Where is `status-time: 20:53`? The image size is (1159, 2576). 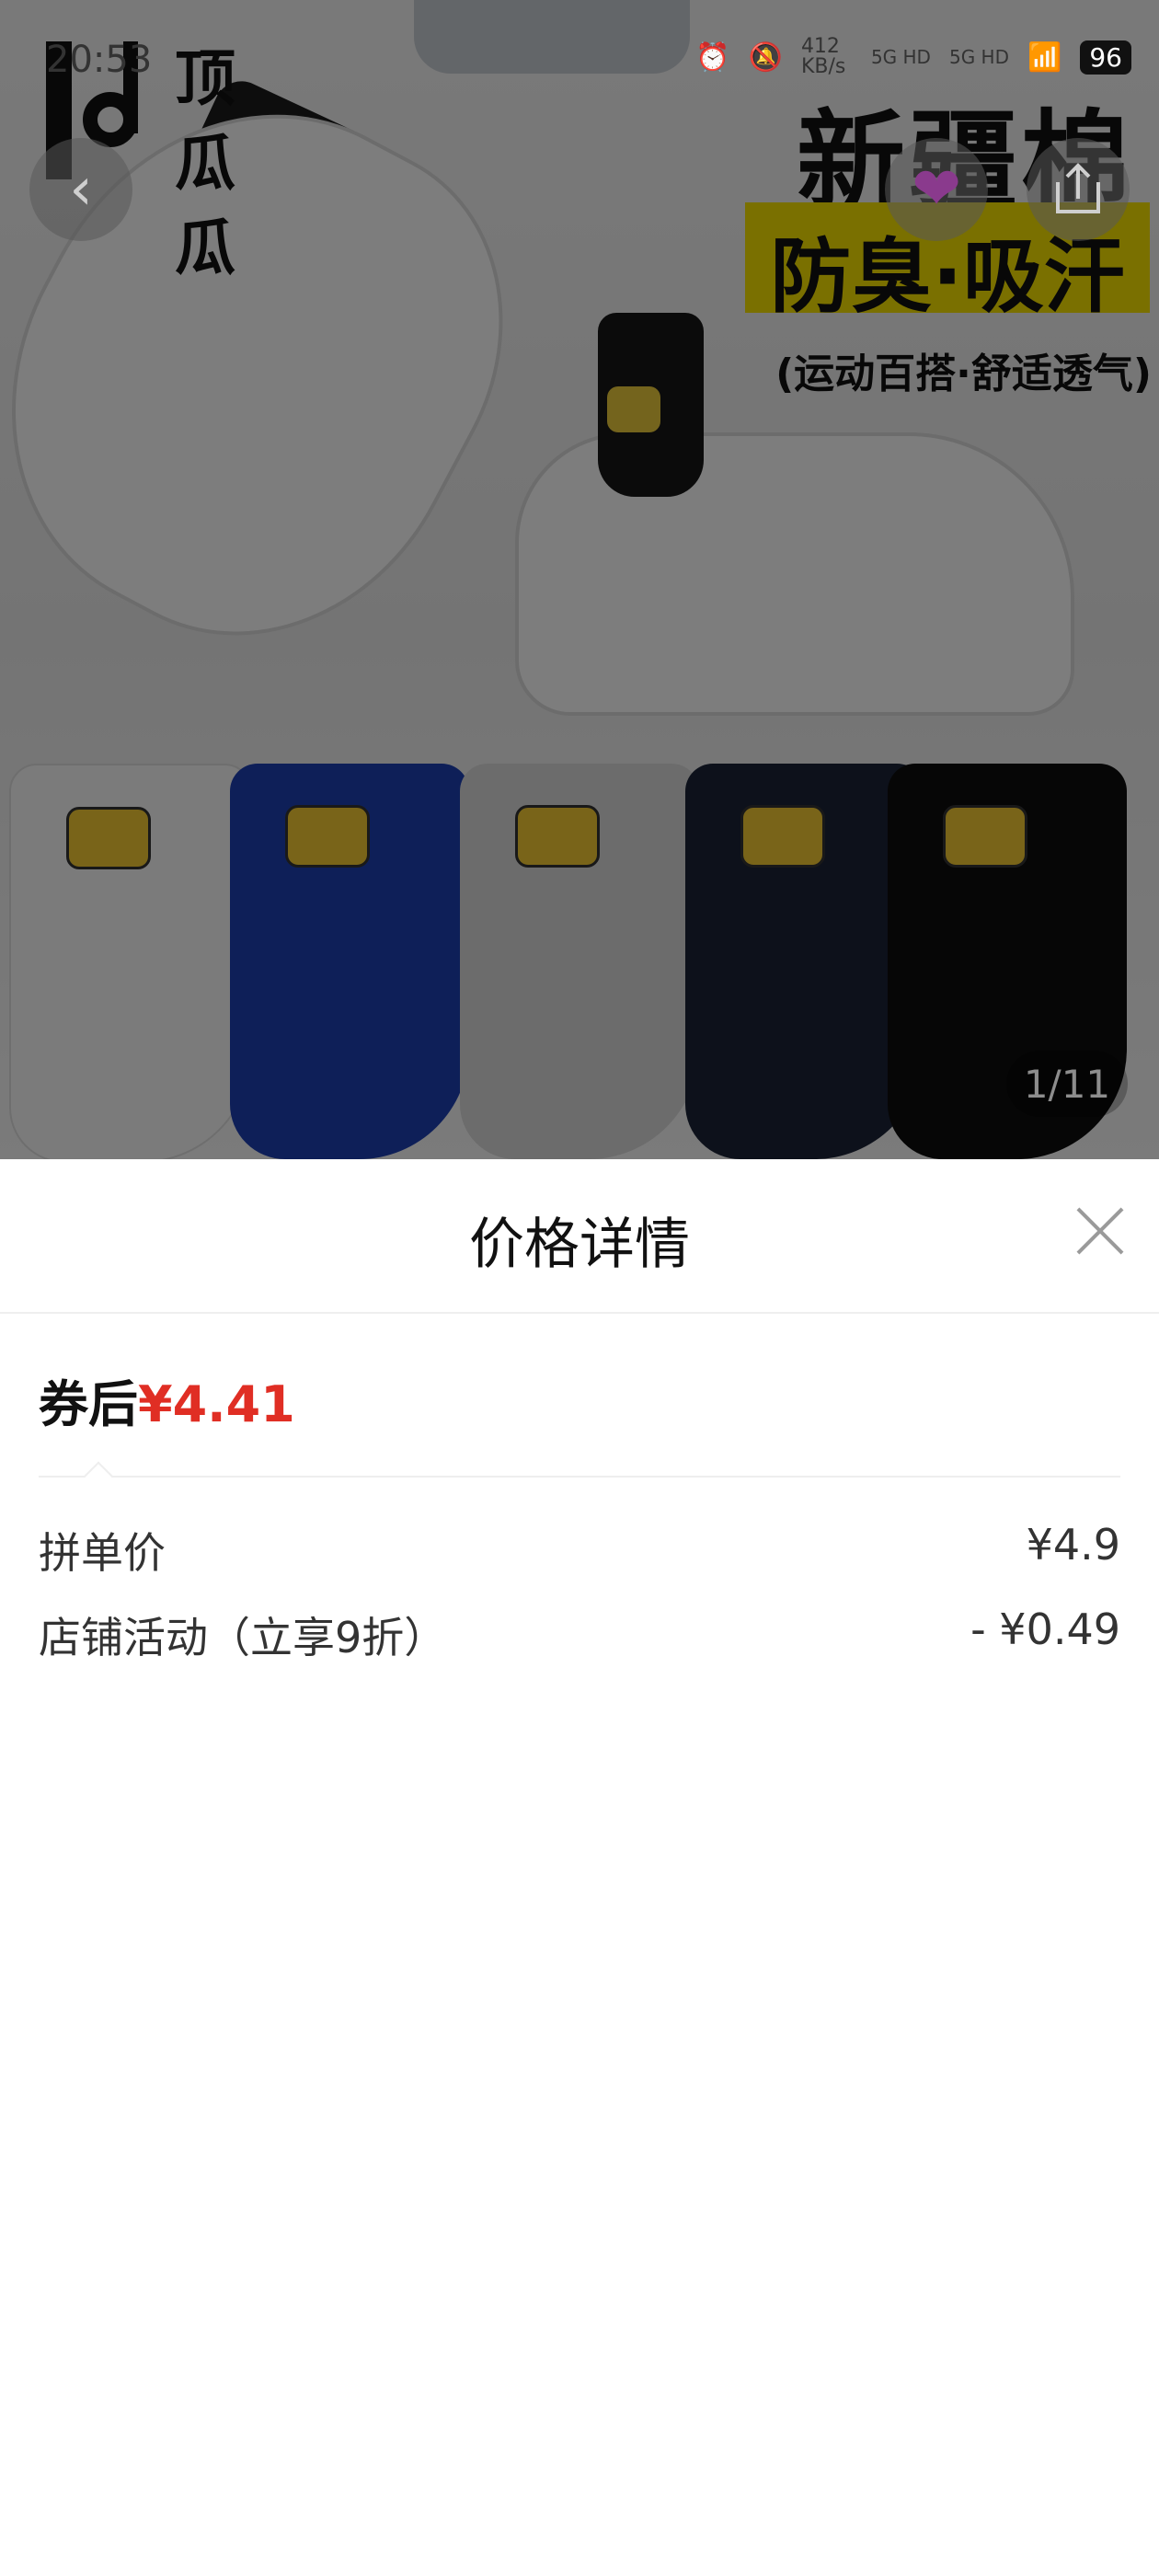 status-time: 20:53 is located at coordinates (99, 60).